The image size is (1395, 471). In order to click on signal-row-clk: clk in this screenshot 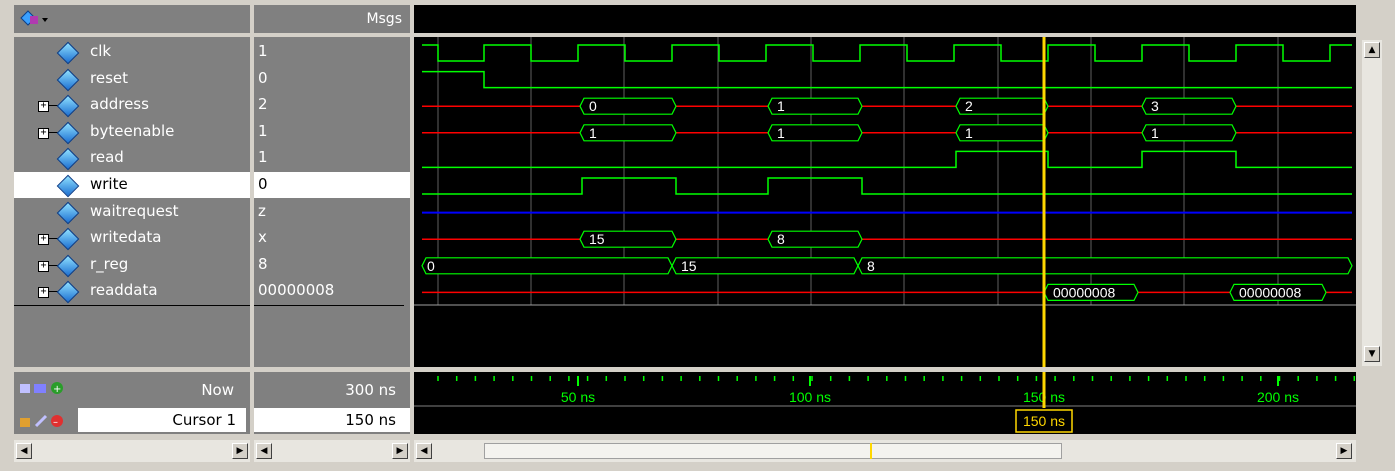, I will do `click(132, 52)`.